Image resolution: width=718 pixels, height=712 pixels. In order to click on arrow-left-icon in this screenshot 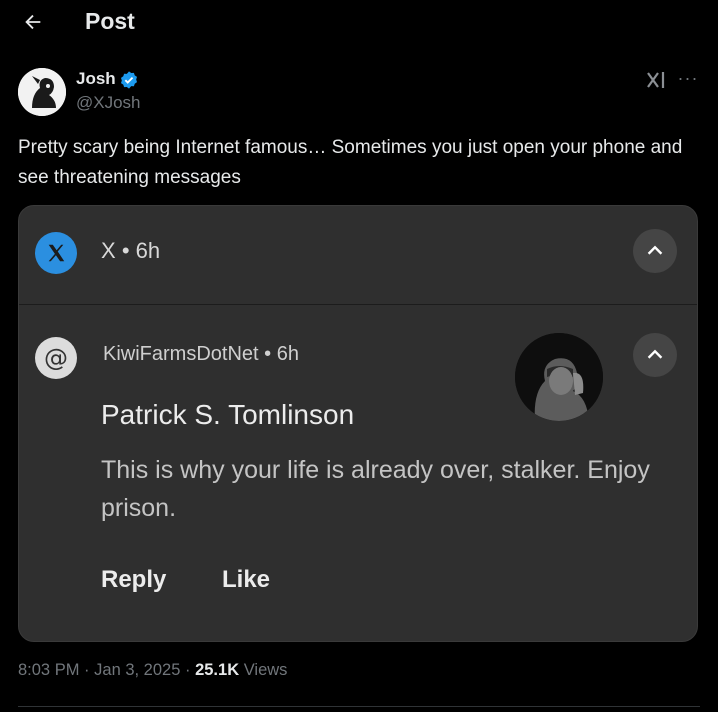, I will do `click(33, 22)`.